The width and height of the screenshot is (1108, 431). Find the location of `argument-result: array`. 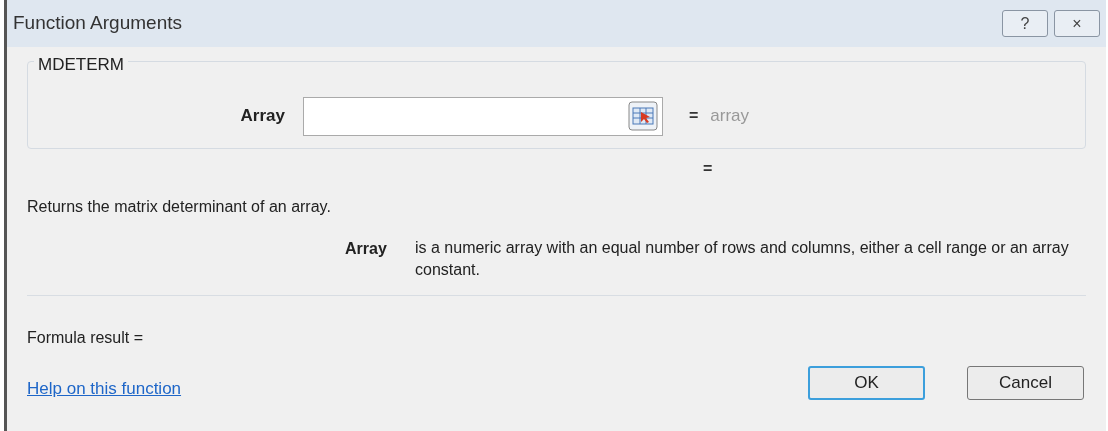

argument-result: array is located at coordinates (730, 116).